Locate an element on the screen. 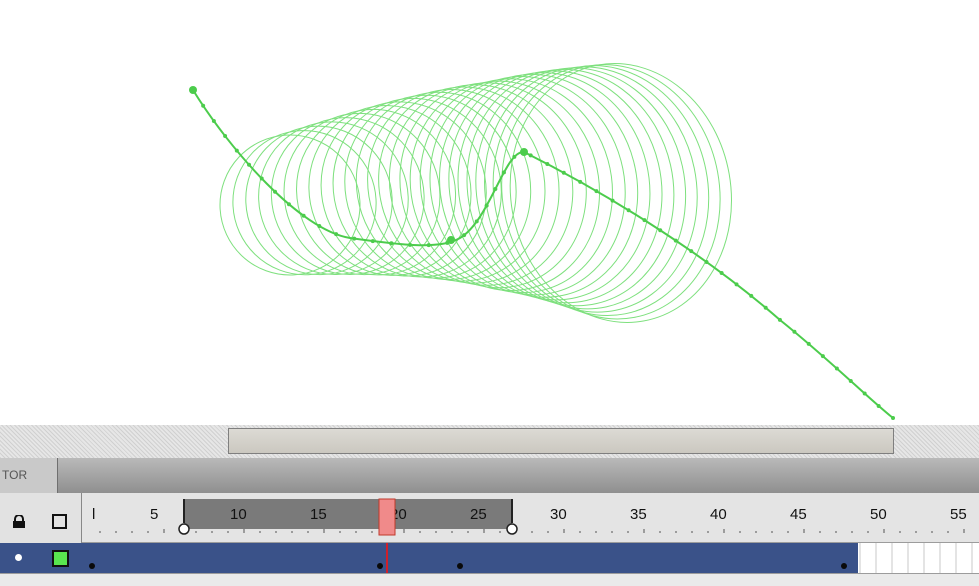  ruler-graphics: l 5 10 15 20 25 30 35 40 45 50 55 is located at coordinates (529, 517).